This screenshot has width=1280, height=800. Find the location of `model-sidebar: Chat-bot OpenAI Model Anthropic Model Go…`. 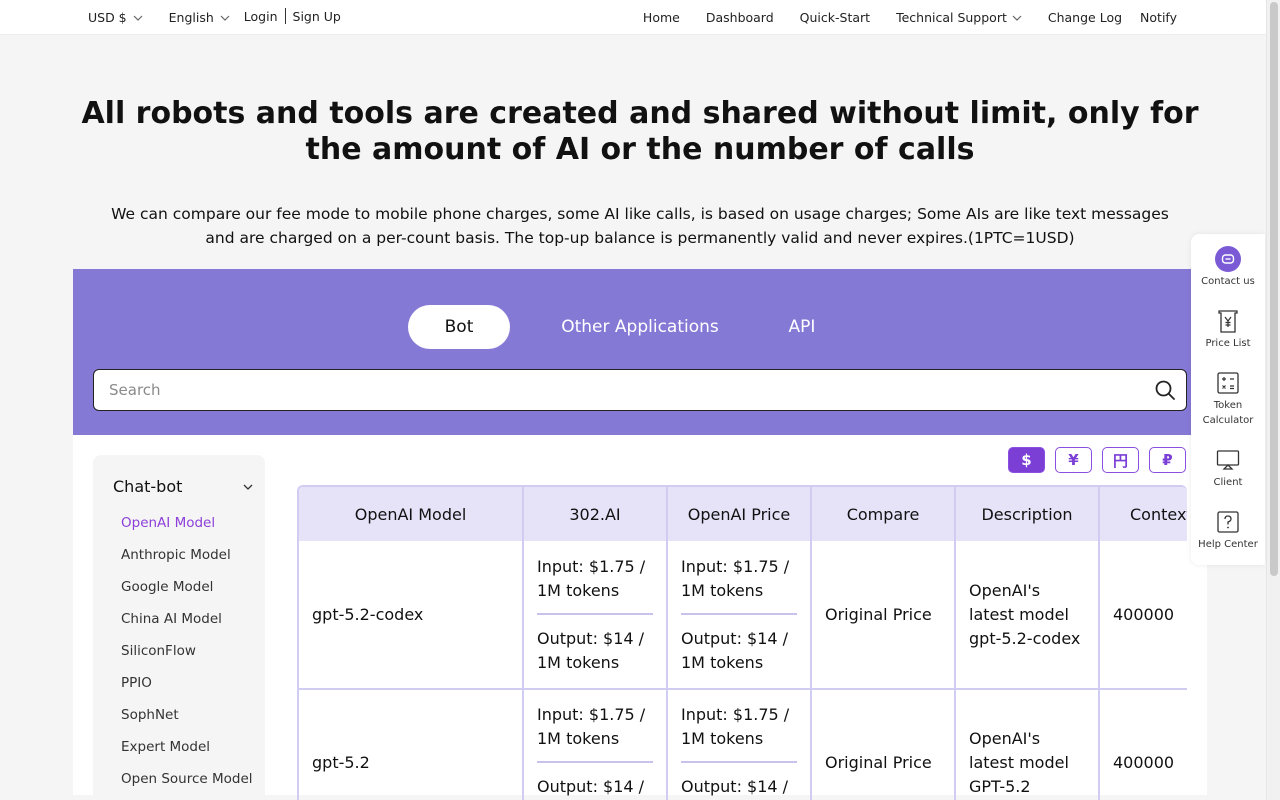

model-sidebar: Chat-bot OpenAI Model Anthropic Model Go… is located at coordinates (179, 627).